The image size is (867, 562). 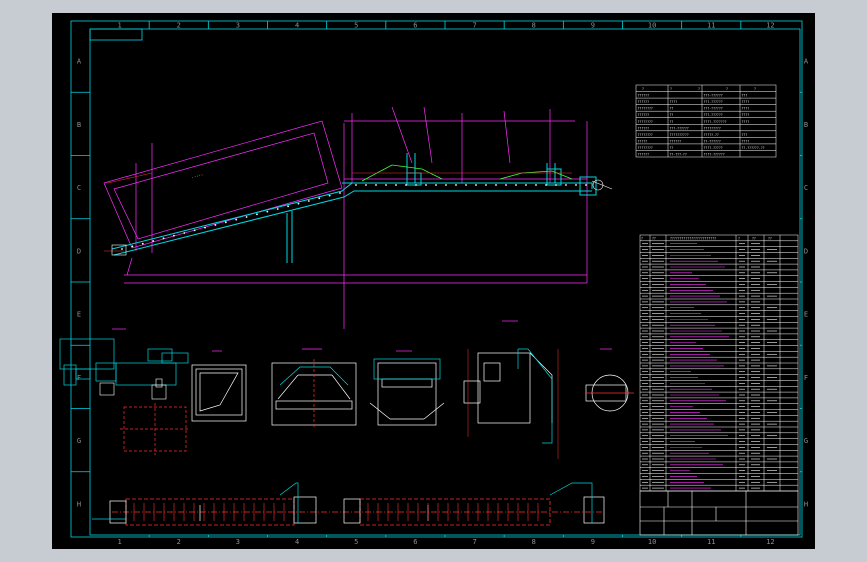 What do you see at coordinates (678, 155) in the screenshot?
I see `revision-cell: ??-???-??` at bounding box center [678, 155].